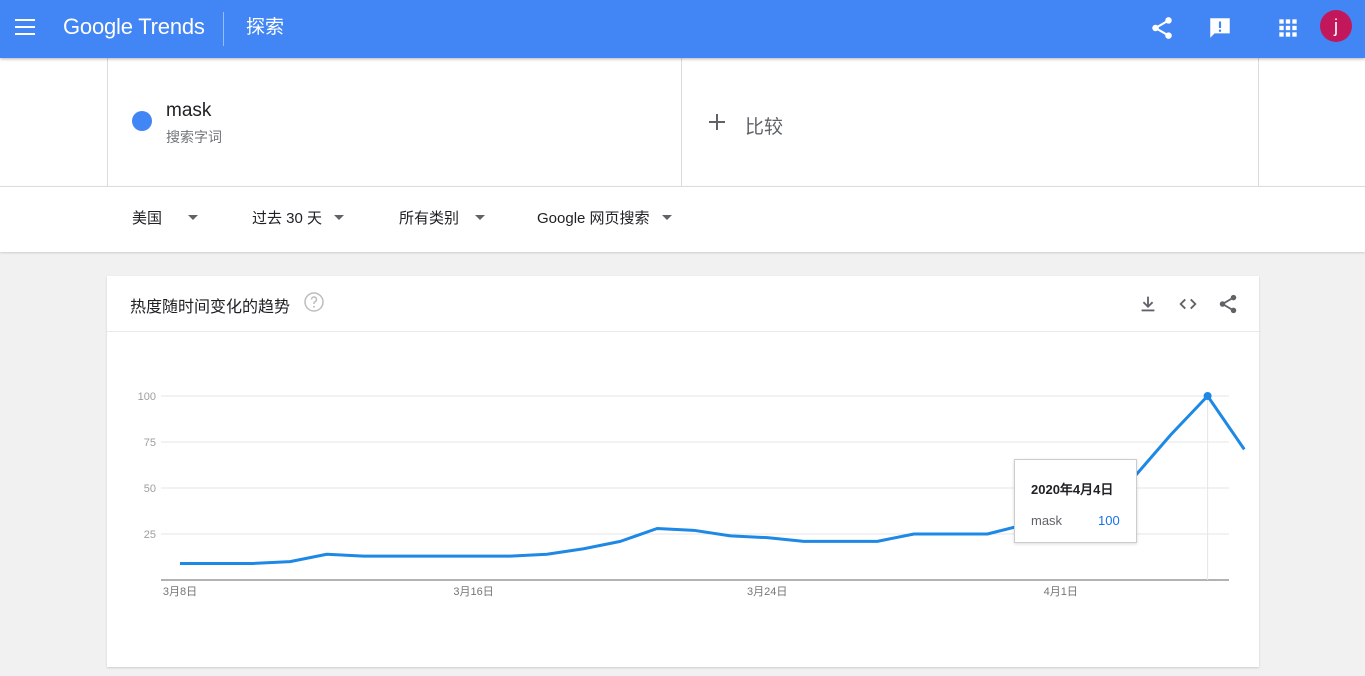 This screenshot has height=676, width=1365. I want to click on y-tick-label: 100, so click(147, 397).